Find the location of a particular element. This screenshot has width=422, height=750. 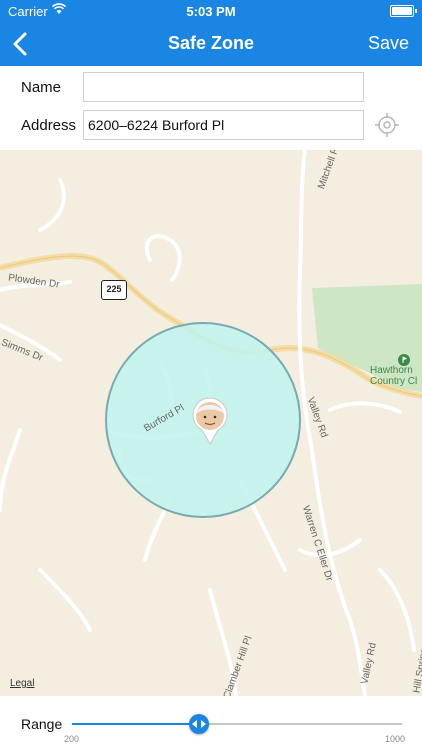

name-field is located at coordinates (223, 87).